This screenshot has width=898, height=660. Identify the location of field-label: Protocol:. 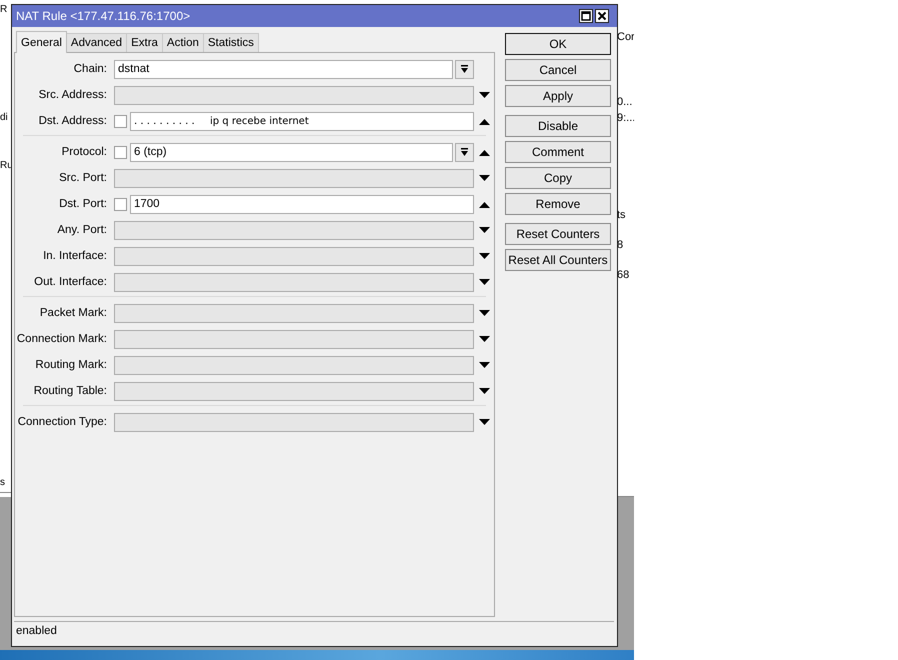
(83, 152).